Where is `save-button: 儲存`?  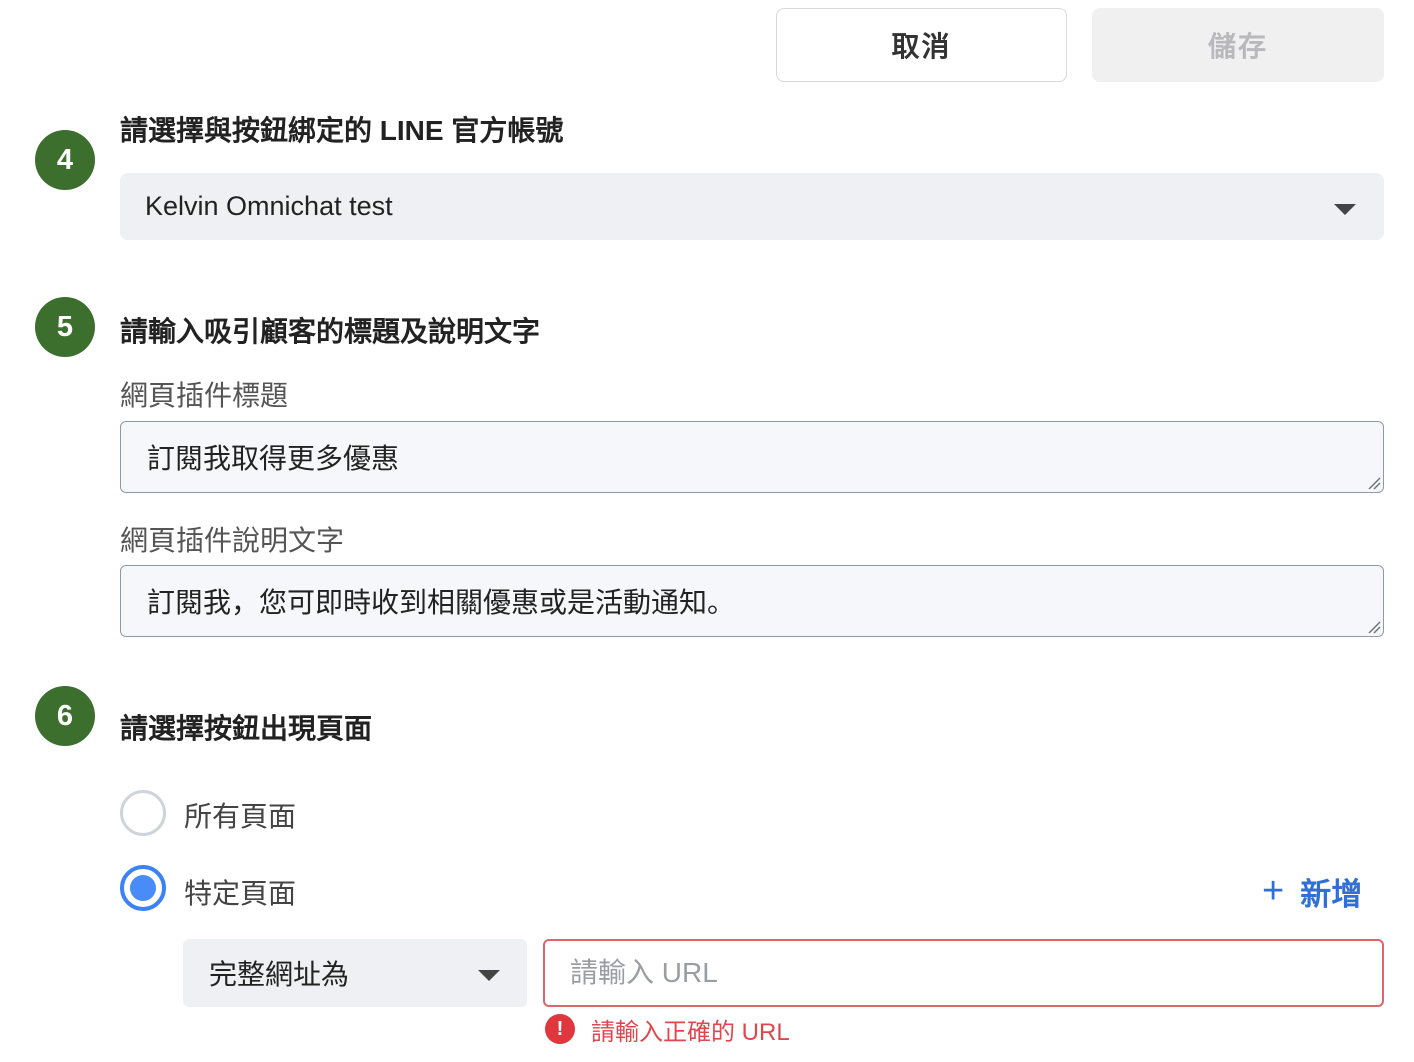 save-button: 儲存 is located at coordinates (1238, 45).